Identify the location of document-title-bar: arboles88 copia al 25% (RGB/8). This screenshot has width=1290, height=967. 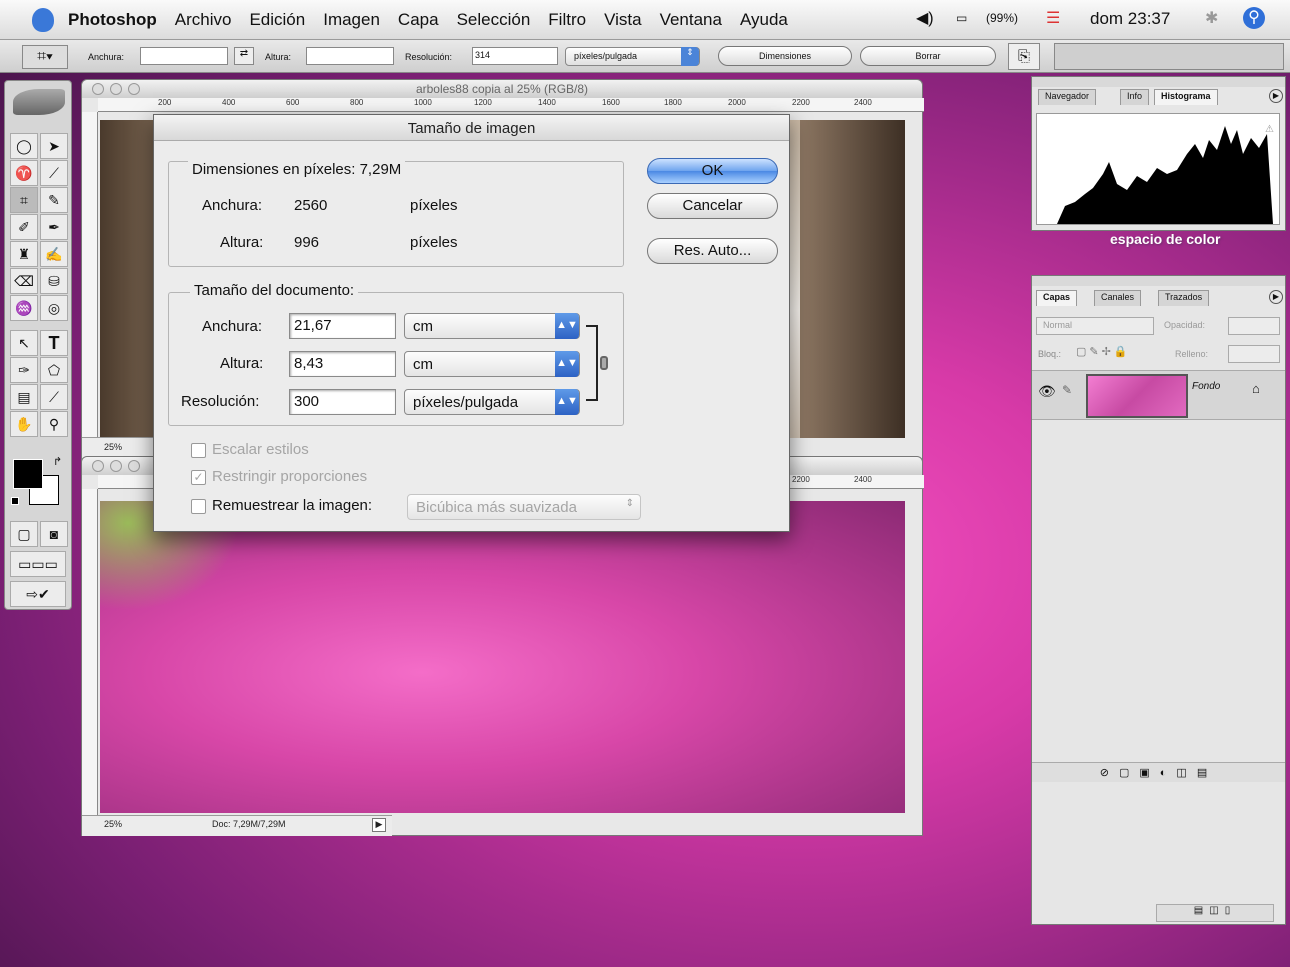
(502, 89).